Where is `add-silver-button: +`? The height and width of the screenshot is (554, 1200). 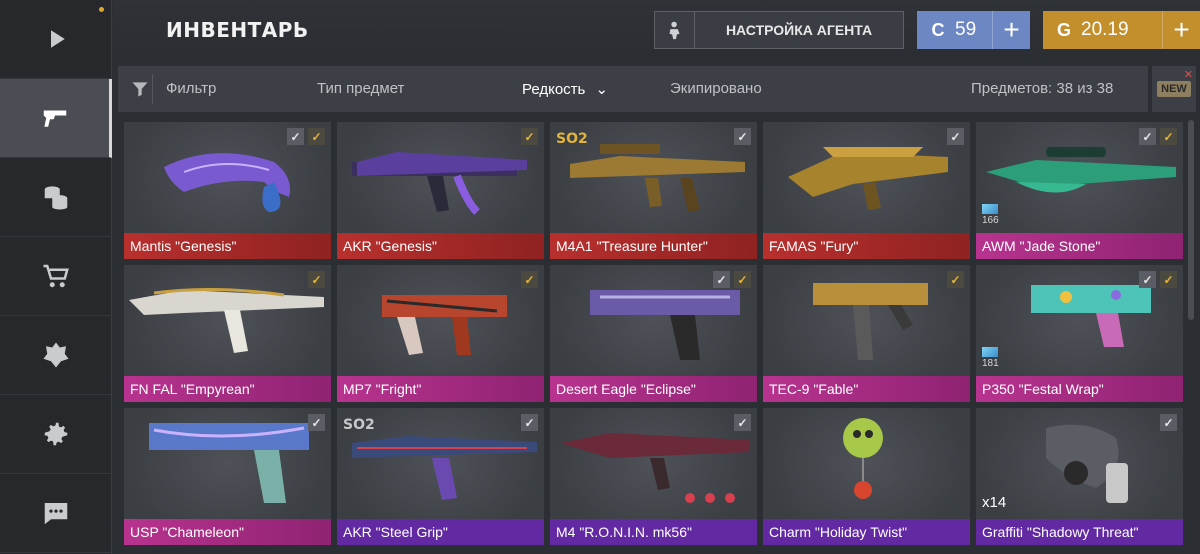
add-silver-button: + is located at coordinates (1011, 30).